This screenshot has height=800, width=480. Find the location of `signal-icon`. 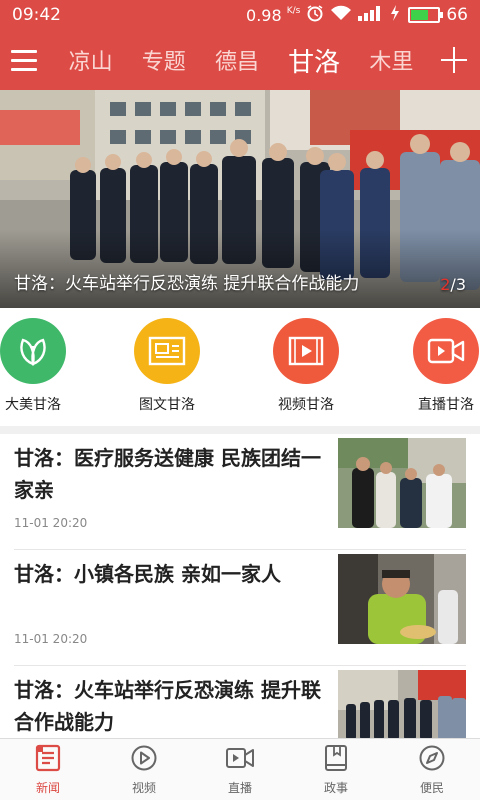

signal-icon is located at coordinates (371, 15).